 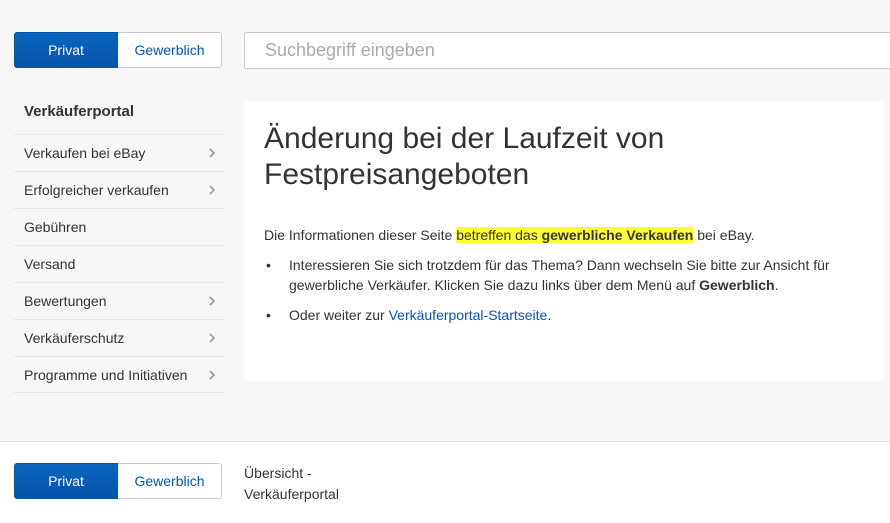 I want to click on sidebar-item-selling-on-ebay: Verkaufen bei eBay, so click(x=119, y=152).